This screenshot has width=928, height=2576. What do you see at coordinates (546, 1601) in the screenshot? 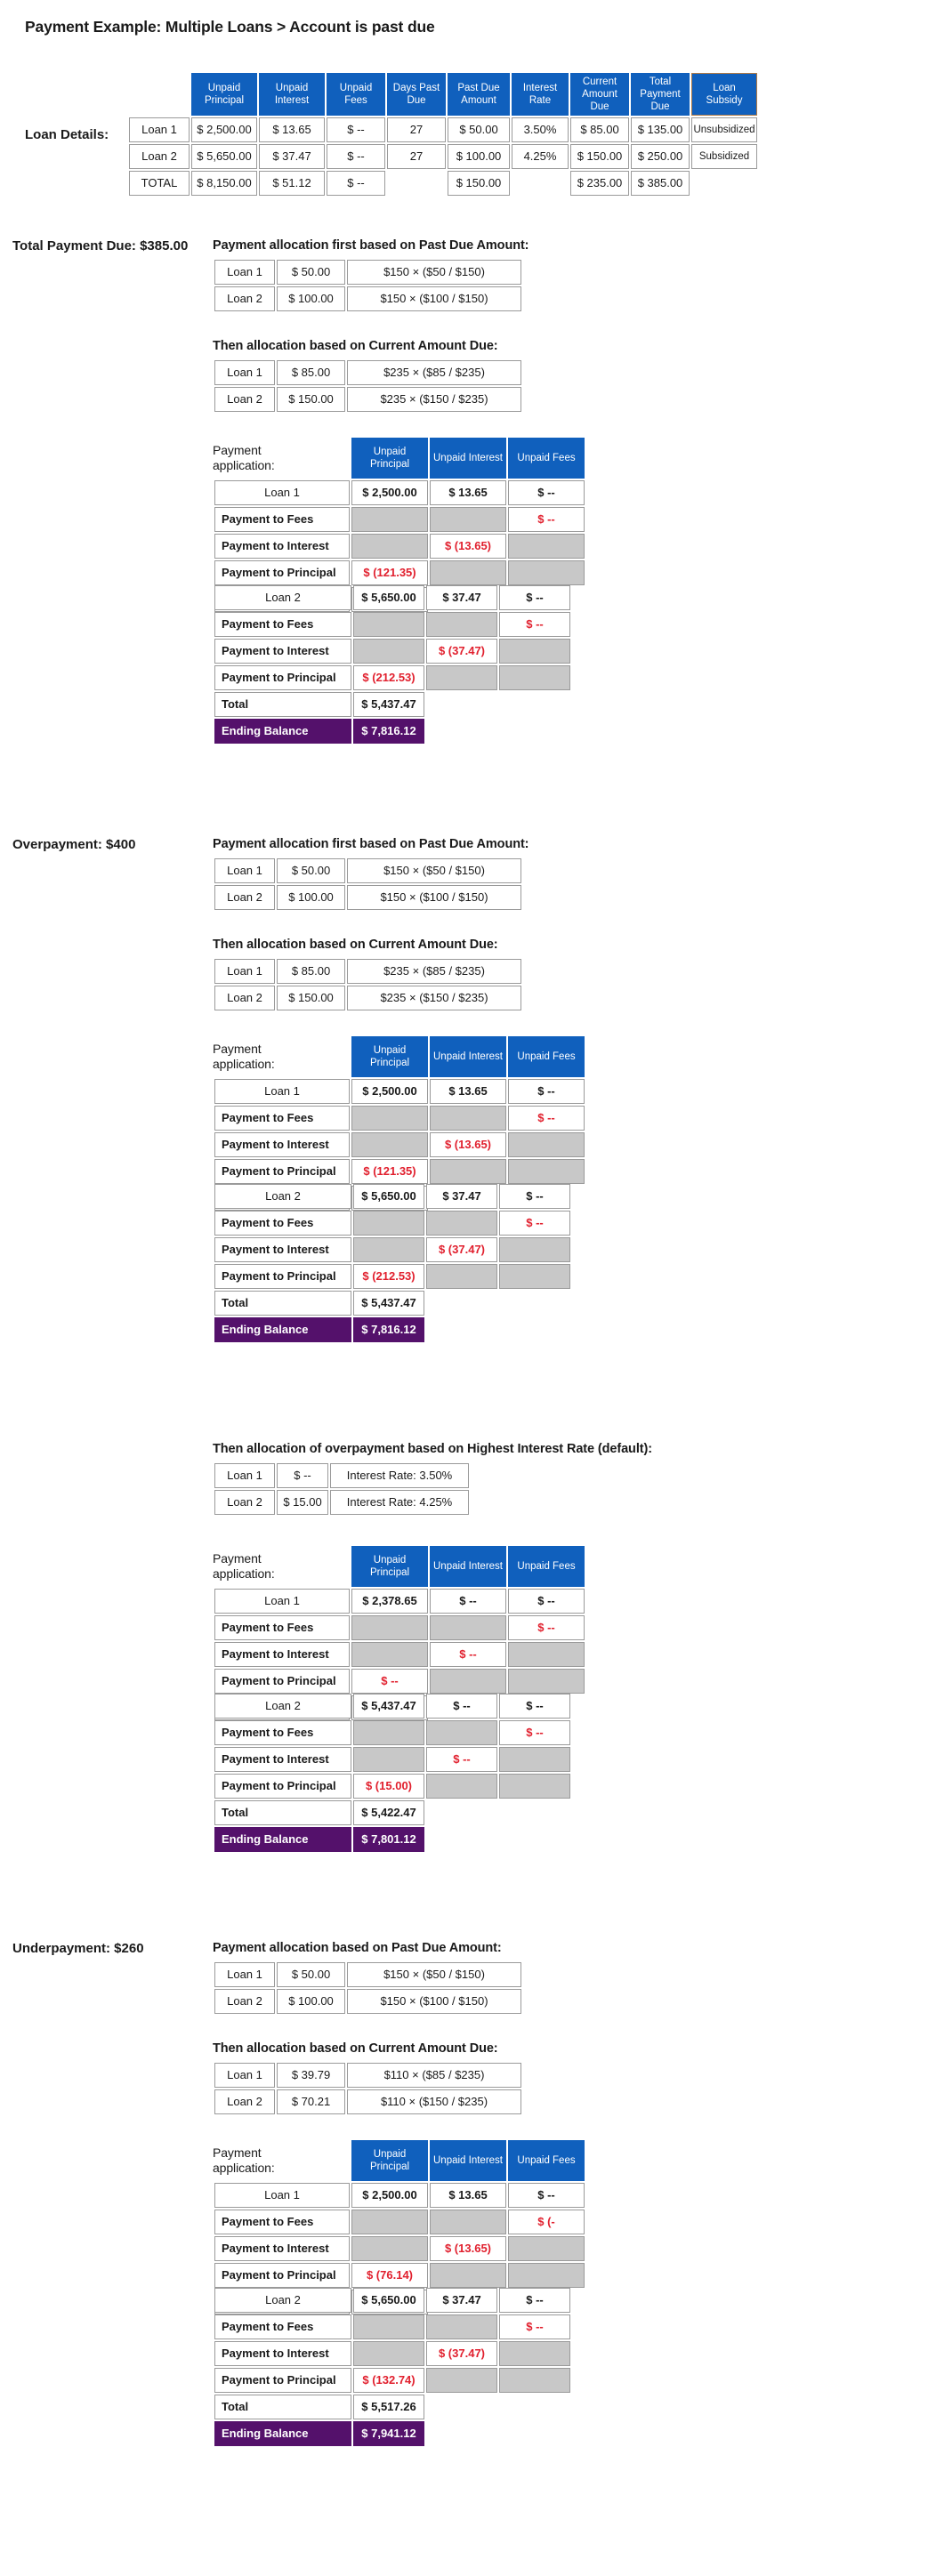
I see `cell-start-fees: $ --` at bounding box center [546, 1601].